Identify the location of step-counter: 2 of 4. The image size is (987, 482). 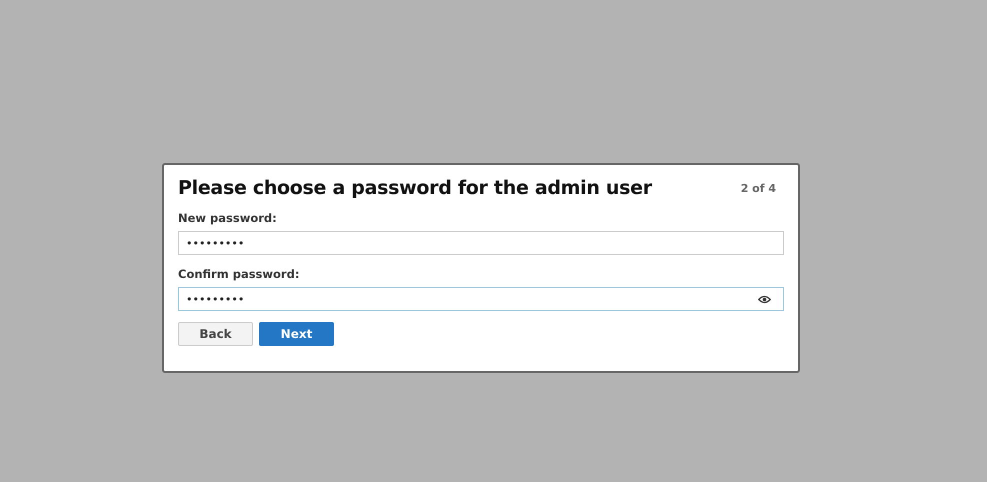
(758, 188).